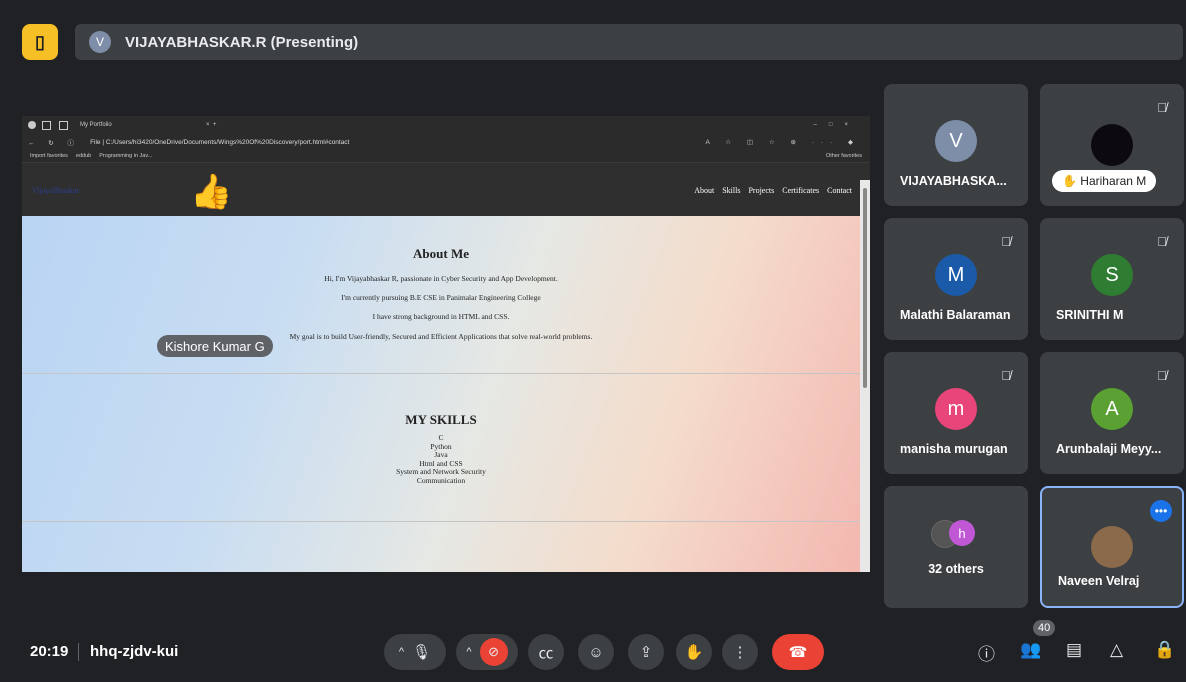  Describe the element at coordinates (63, 125) in the screenshot. I see `workspaces-icon` at that location.